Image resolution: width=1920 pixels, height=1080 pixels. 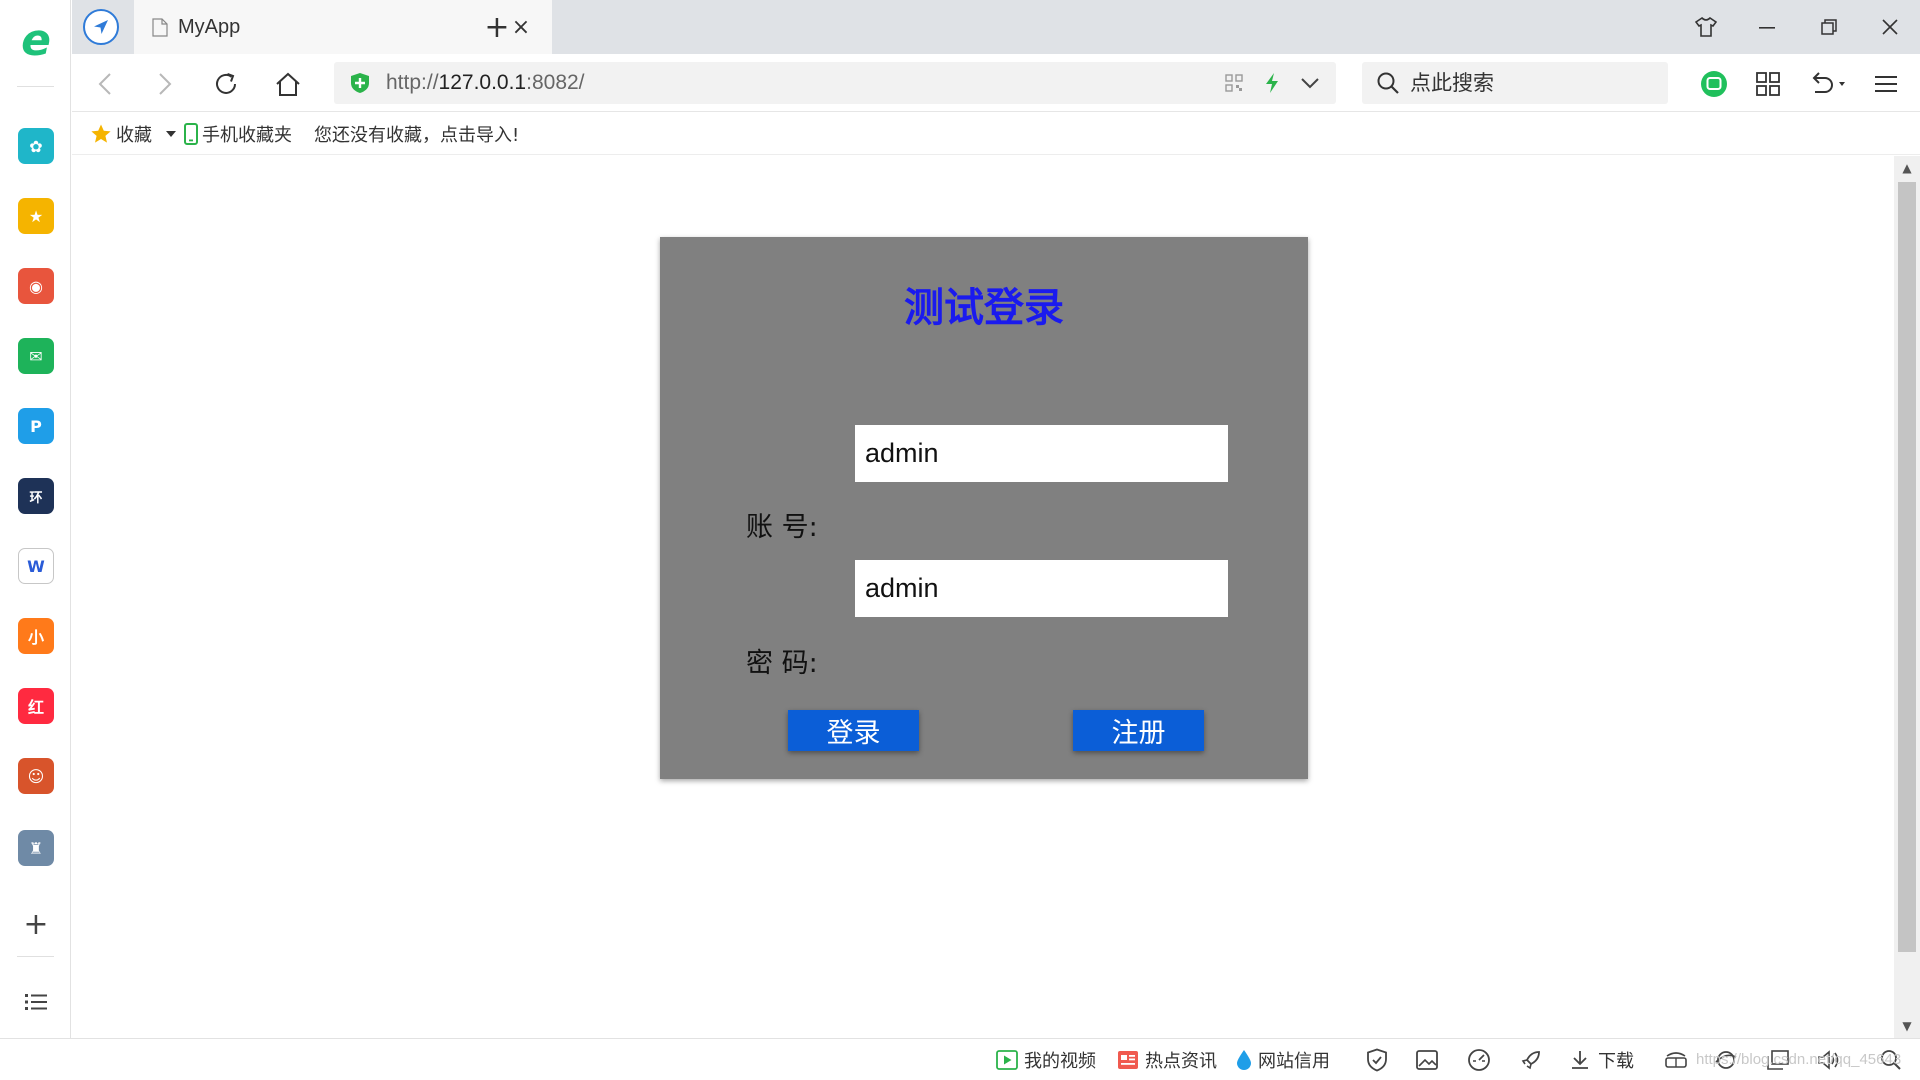 What do you see at coordinates (161, 27) in the screenshot?
I see `page-icon` at bounding box center [161, 27].